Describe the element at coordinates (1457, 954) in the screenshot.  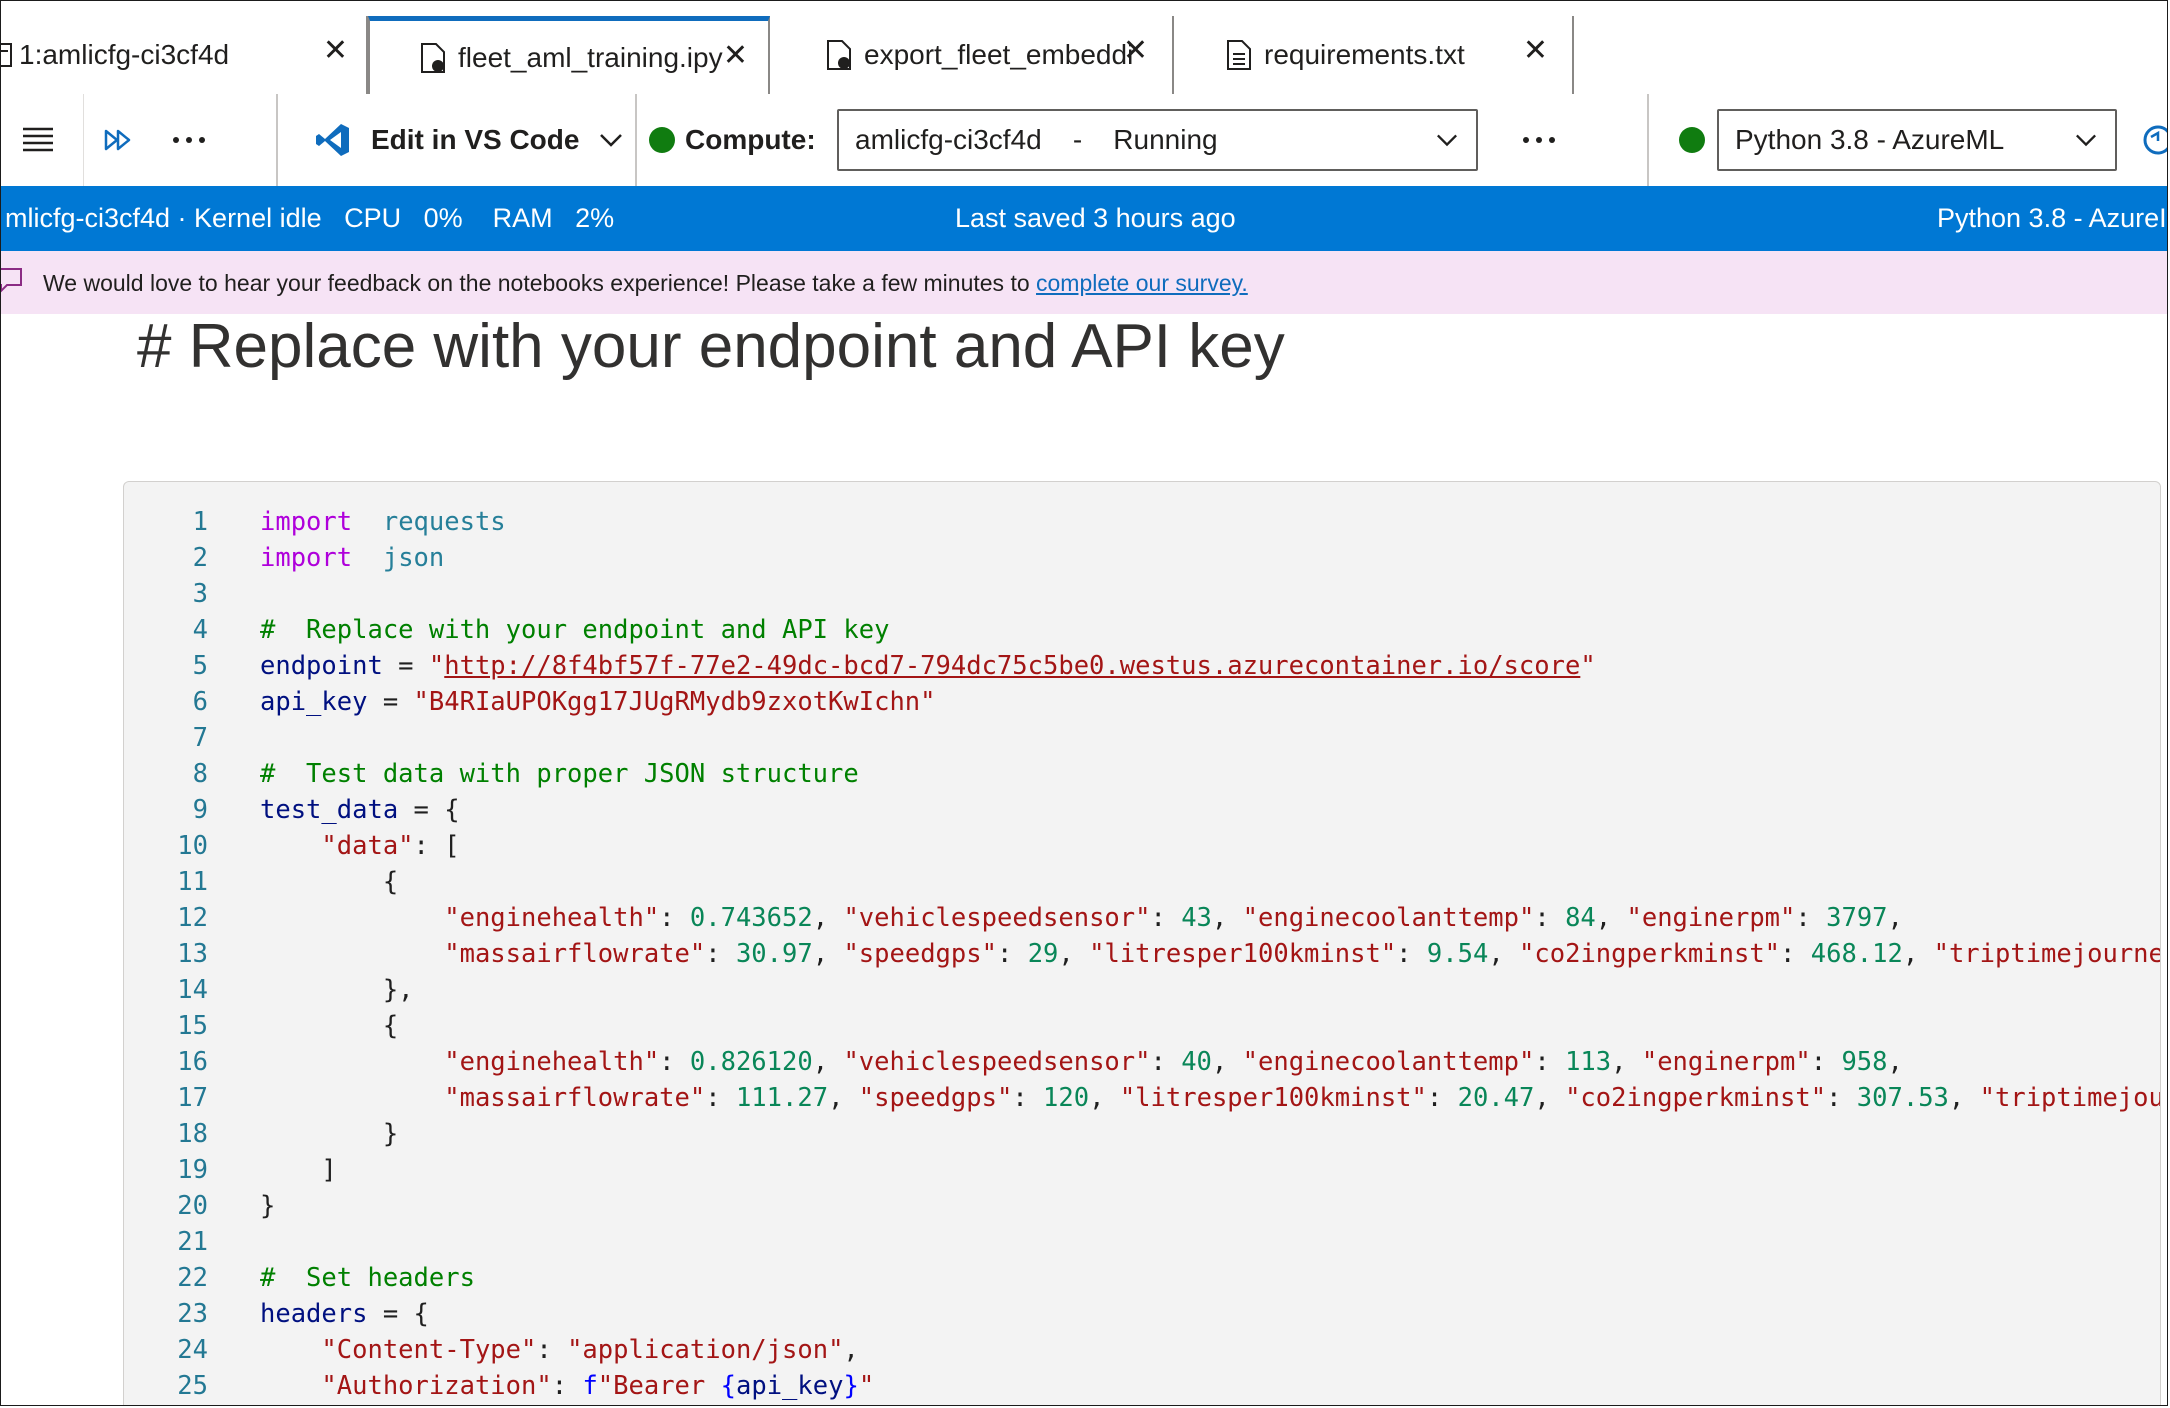
I see `code-token: 9.54` at that location.